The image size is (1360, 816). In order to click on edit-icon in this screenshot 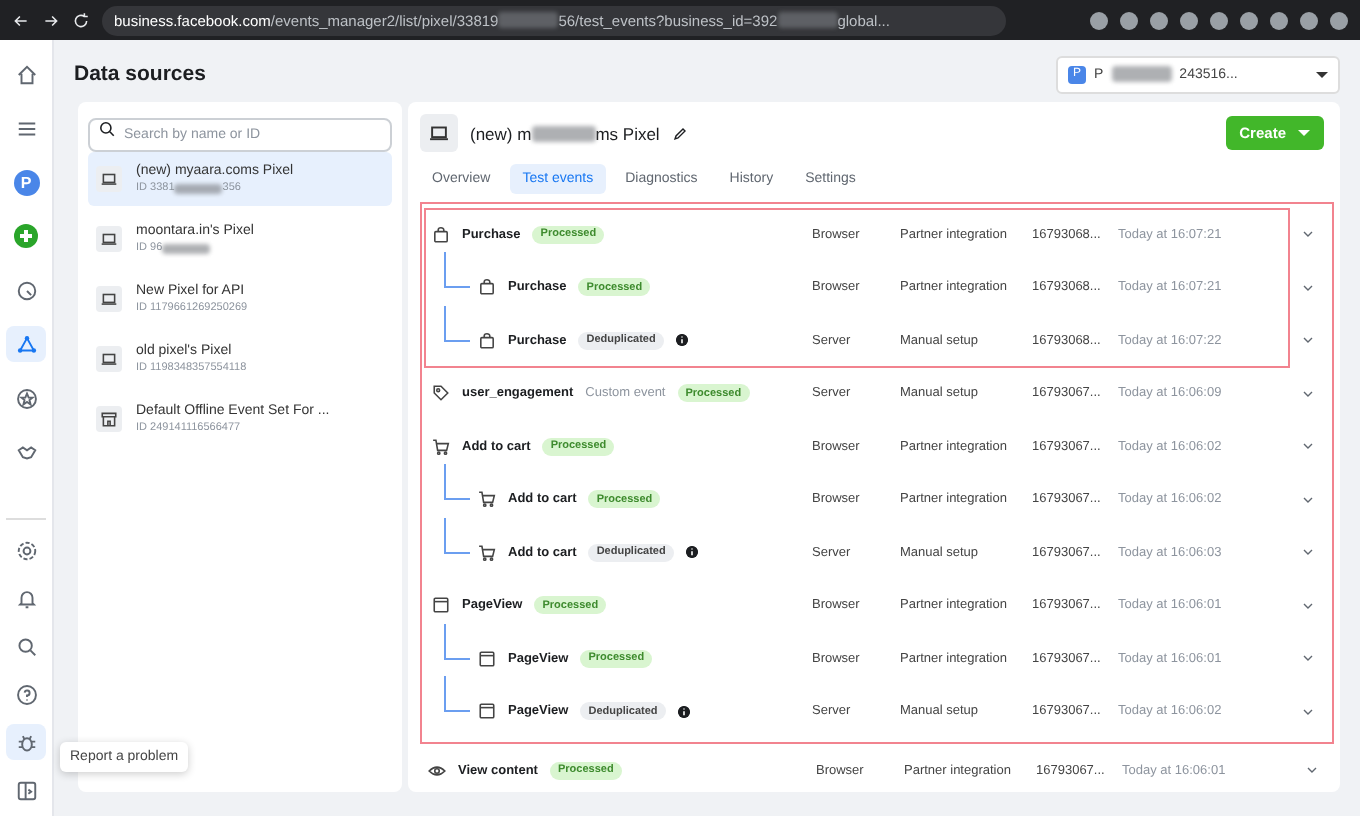, I will do `click(679, 133)`.